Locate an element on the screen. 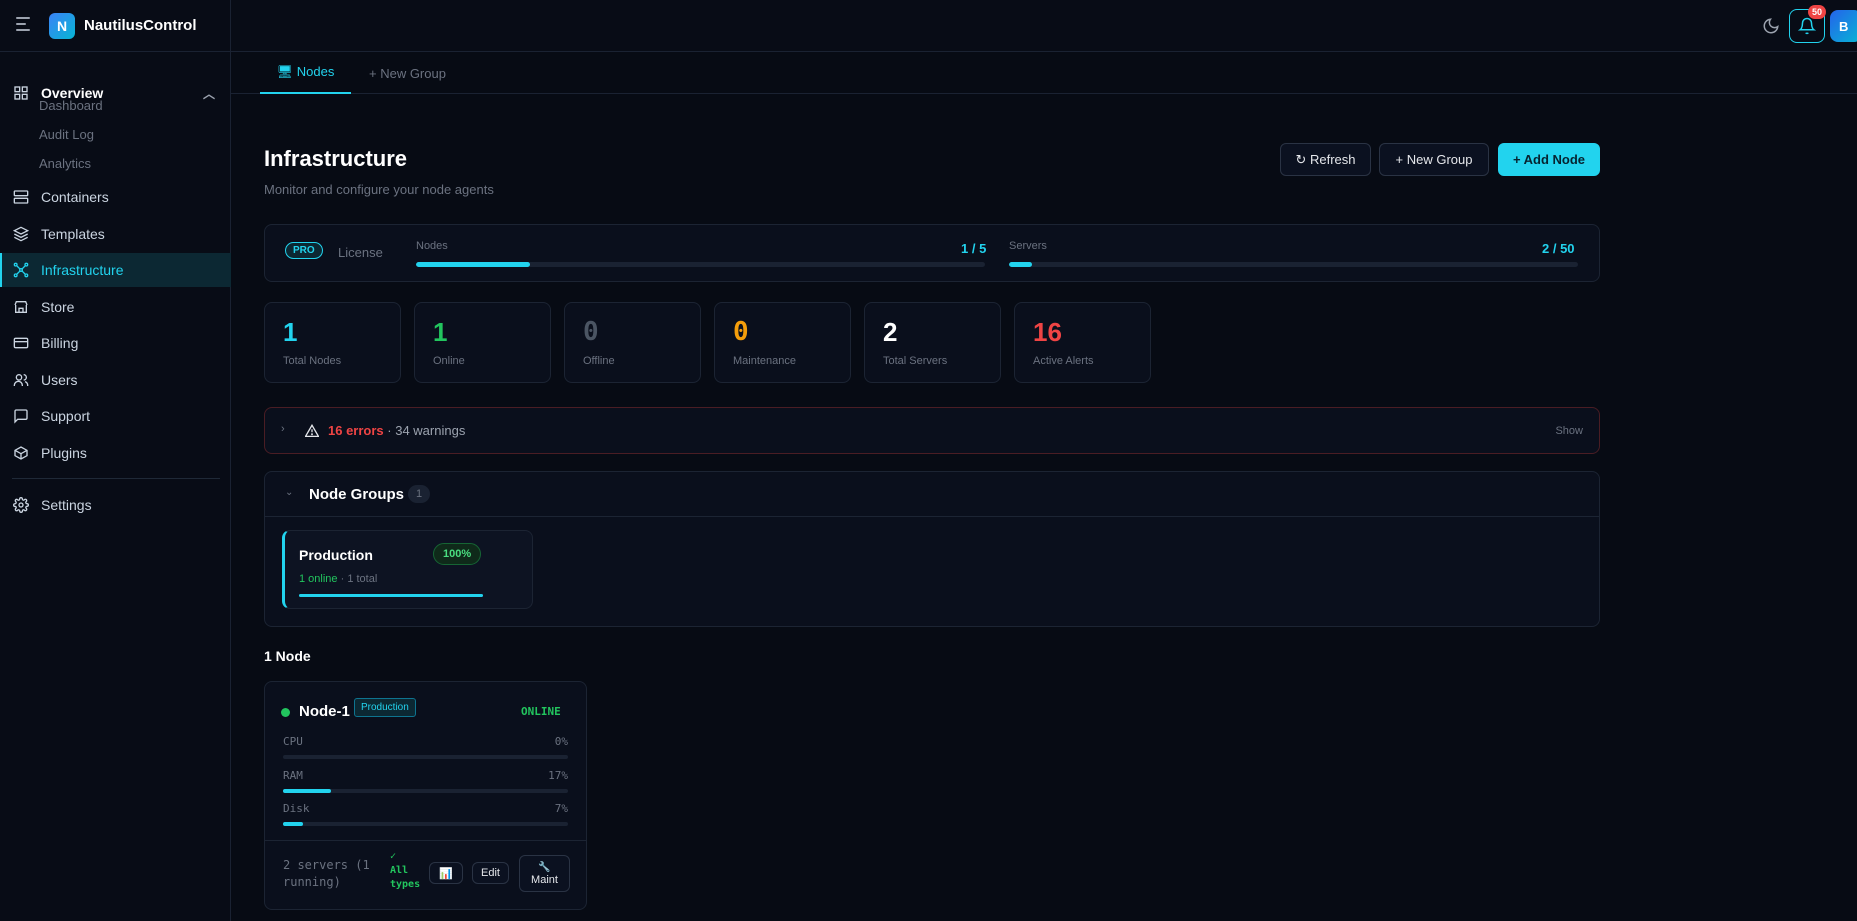  tab-new-group: + New Group is located at coordinates (407, 73).